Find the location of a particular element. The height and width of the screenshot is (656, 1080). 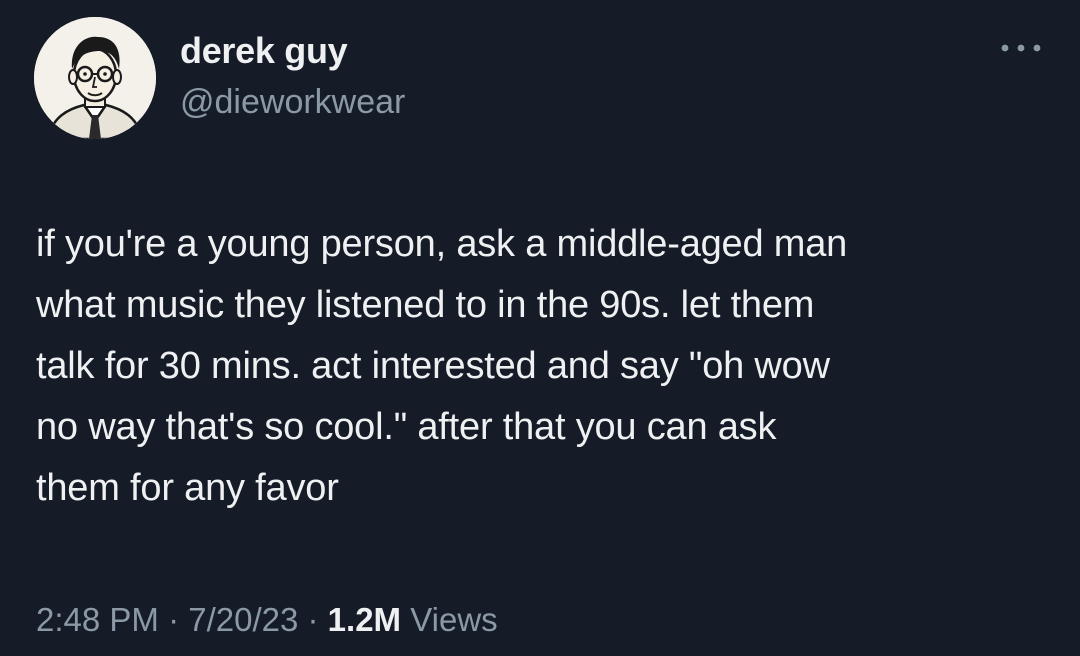

more-options-button is located at coordinates (1021, 48).